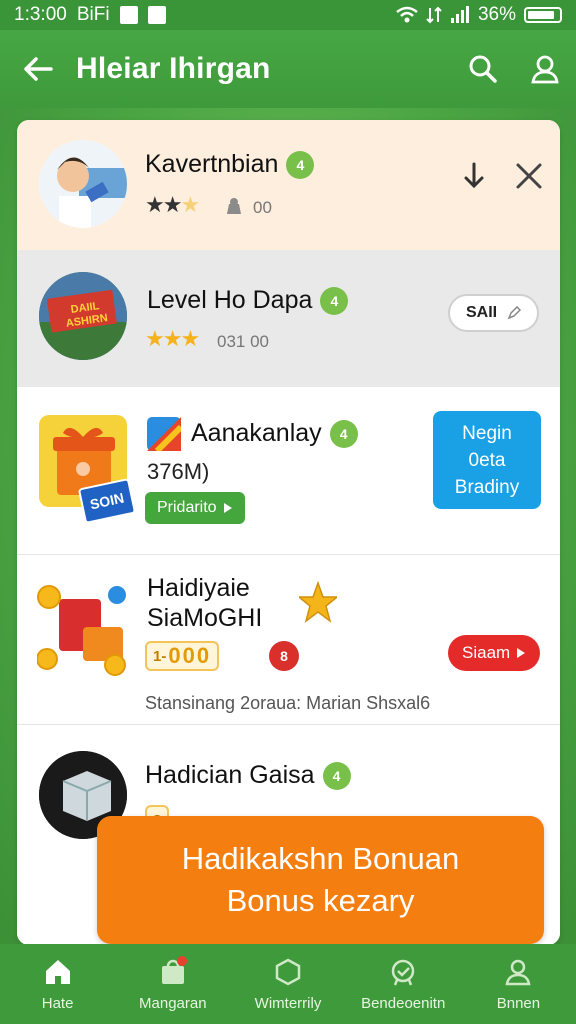 The width and height of the screenshot is (576, 1024). I want to click on search-icon, so click(483, 69).